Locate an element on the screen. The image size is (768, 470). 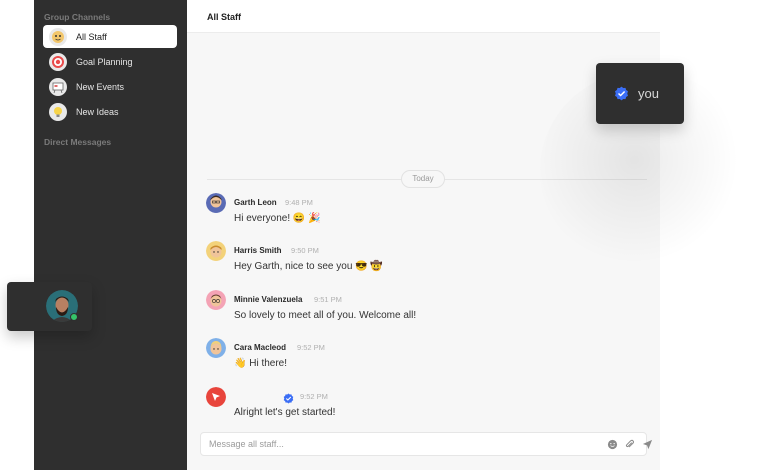
channel-new-ideas: New Ideas is located at coordinates (110, 111).